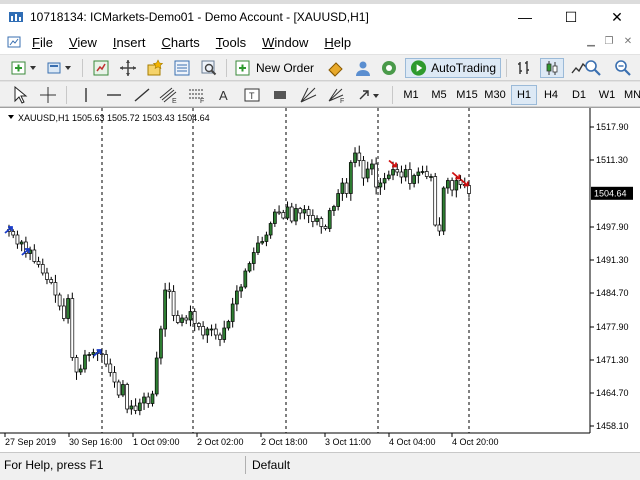  Describe the element at coordinates (231, 42) in the screenshot. I see `menu-tools: Tools` at that location.